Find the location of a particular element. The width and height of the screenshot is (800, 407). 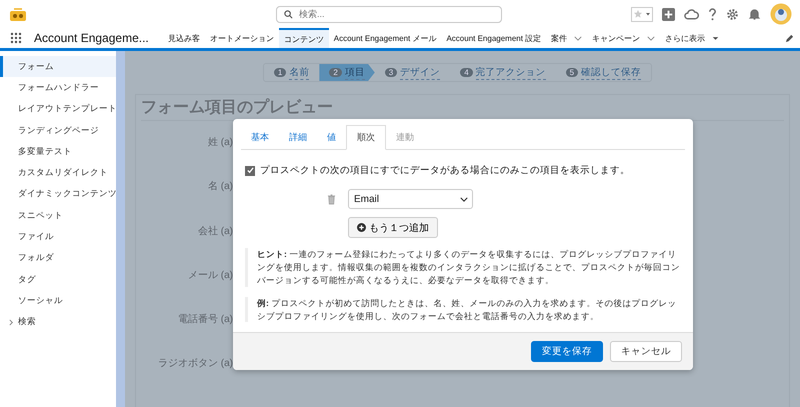

dialog-tab: 詳細 is located at coordinates (298, 137).